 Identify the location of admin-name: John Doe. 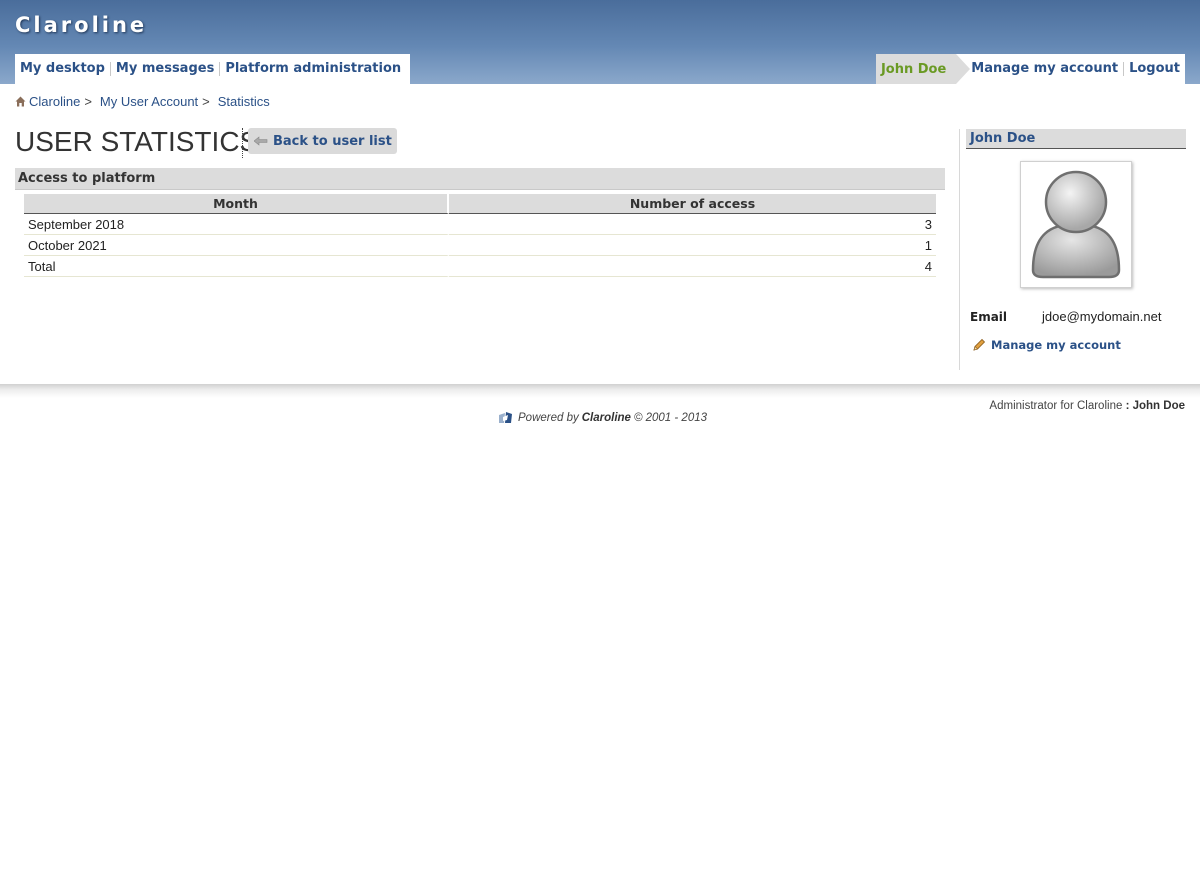
(1159, 406).